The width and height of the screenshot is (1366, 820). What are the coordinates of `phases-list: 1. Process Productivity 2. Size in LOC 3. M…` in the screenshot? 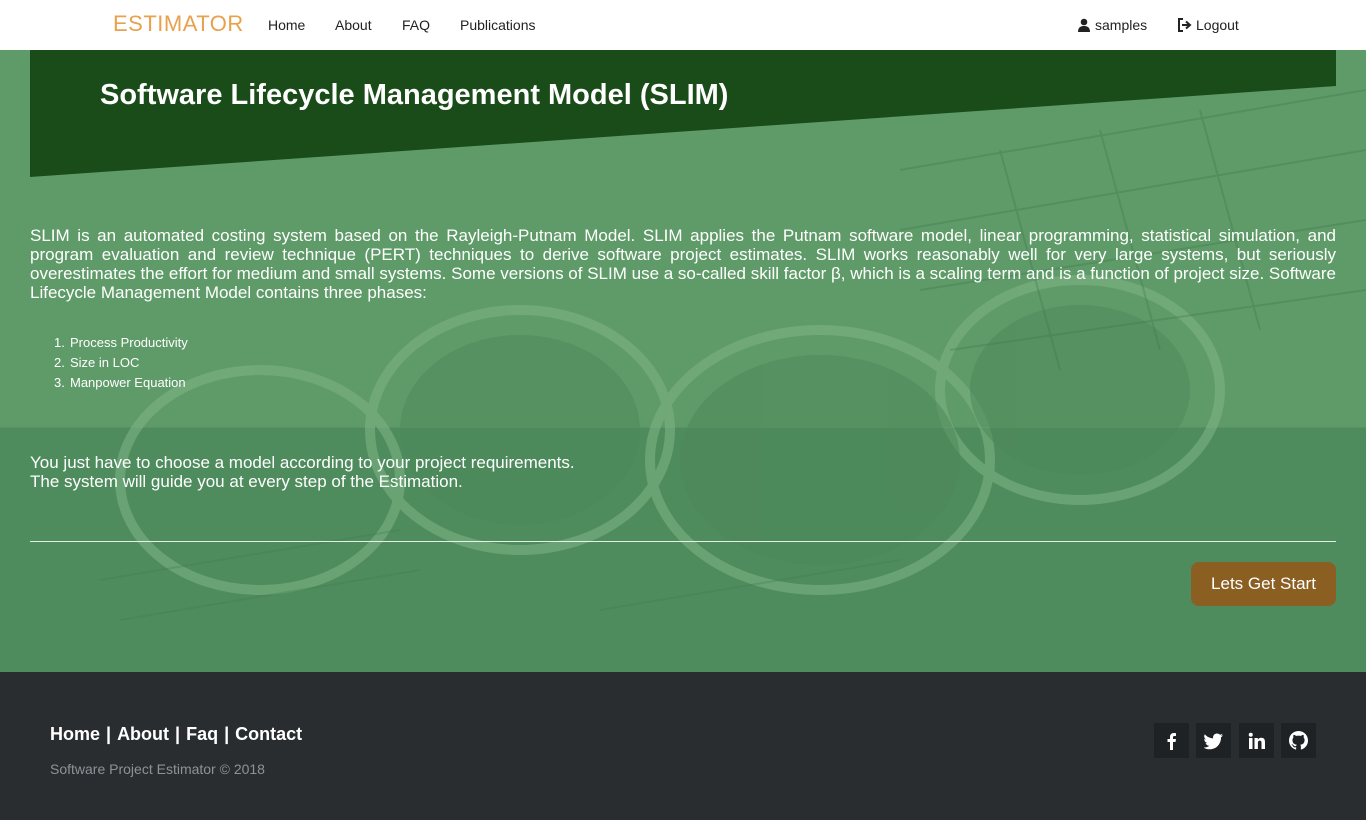 It's located at (121, 363).